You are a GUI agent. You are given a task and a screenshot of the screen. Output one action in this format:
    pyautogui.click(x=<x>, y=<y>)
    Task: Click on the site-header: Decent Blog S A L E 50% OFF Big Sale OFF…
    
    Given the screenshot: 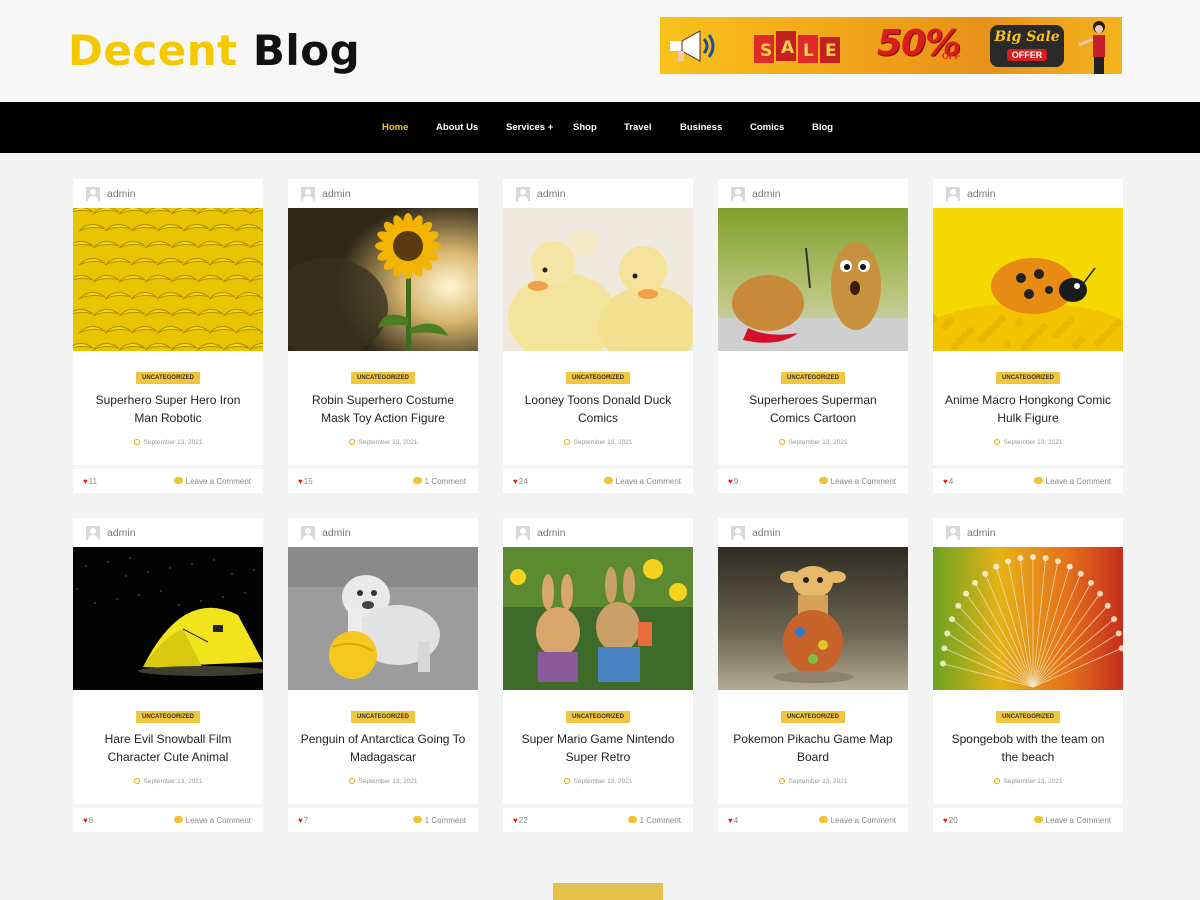 What is the action you would take?
    pyautogui.click(x=600, y=51)
    